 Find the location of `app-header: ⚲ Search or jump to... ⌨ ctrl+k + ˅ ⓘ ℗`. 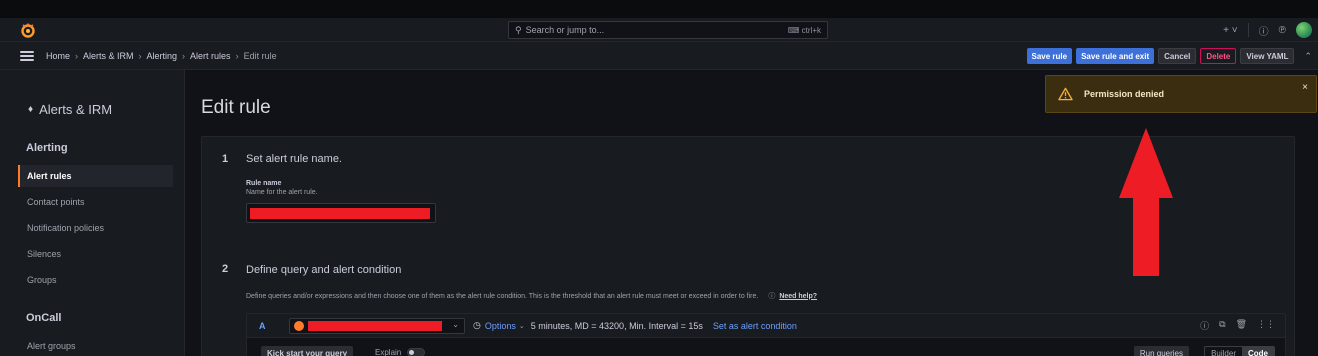

app-header: ⚲ Search or jump to... ⌨ ctrl+k + ˅ ⓘ ℗ is located at coordinates (659, 30).